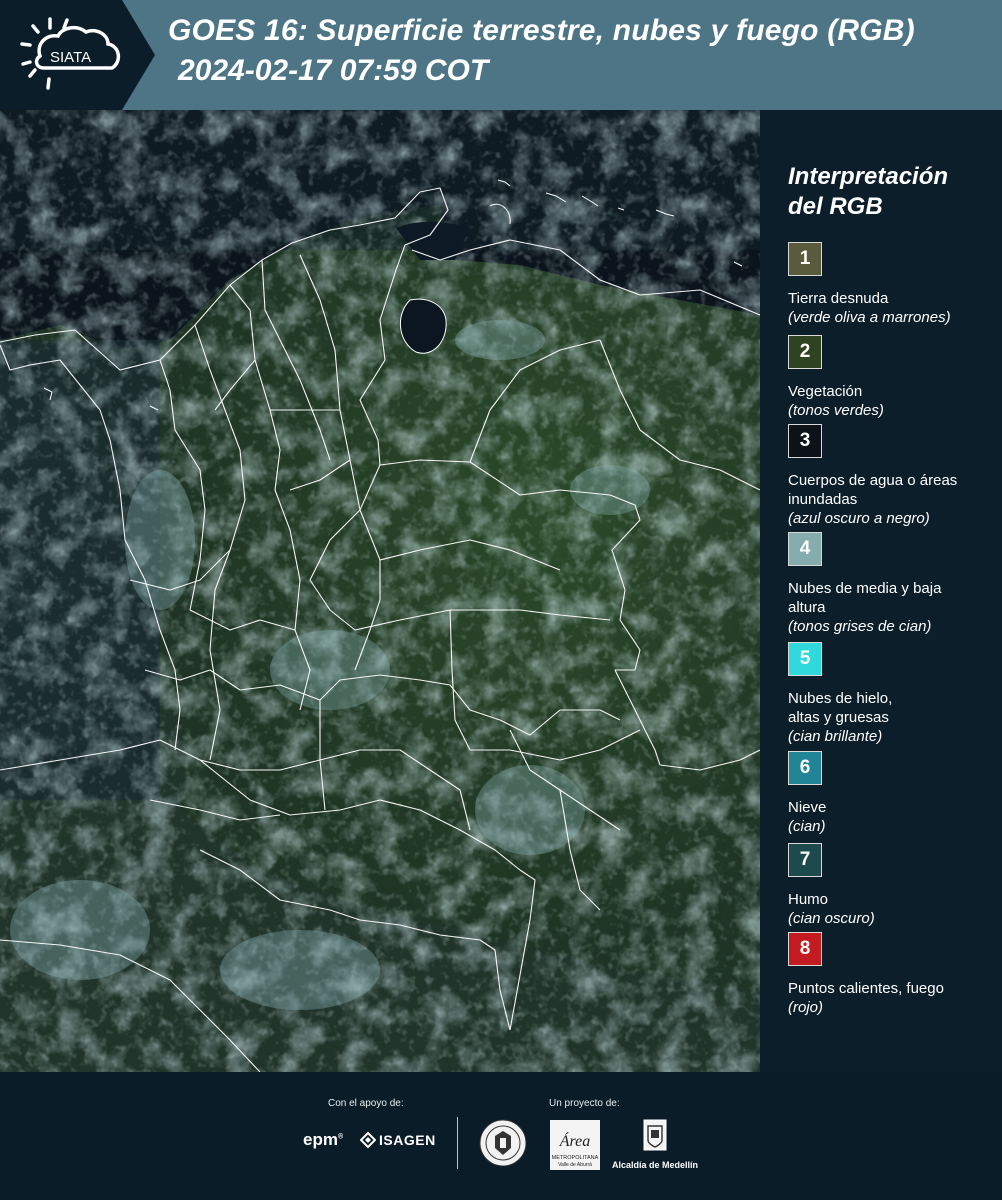  I want to click on map-timestamp: 2024-02-17 07:59 COT, so click(333, 70).